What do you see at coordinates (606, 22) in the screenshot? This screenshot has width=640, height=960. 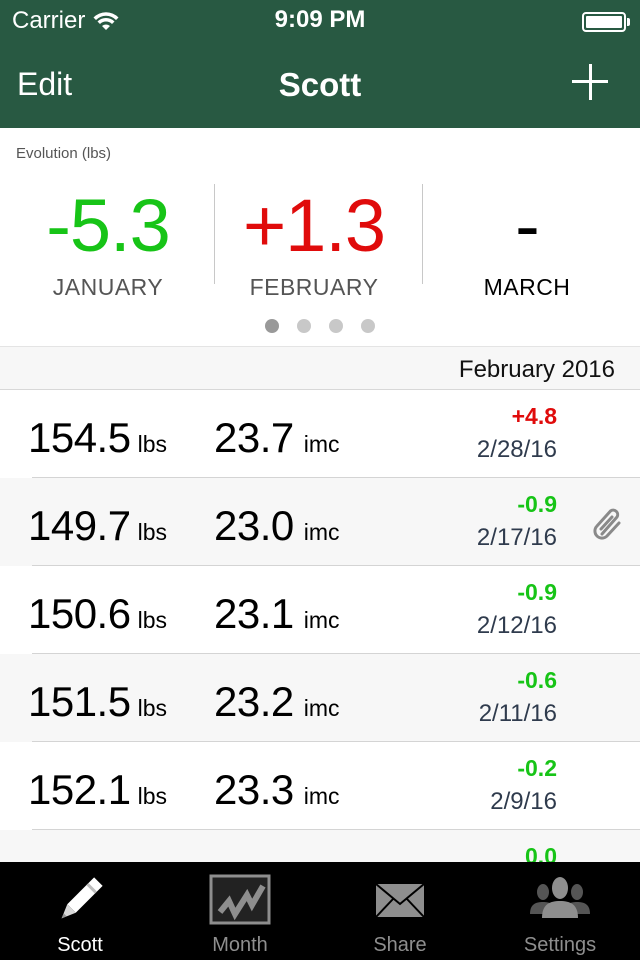 I see `battery-icon` at bounding box center [606, 22].